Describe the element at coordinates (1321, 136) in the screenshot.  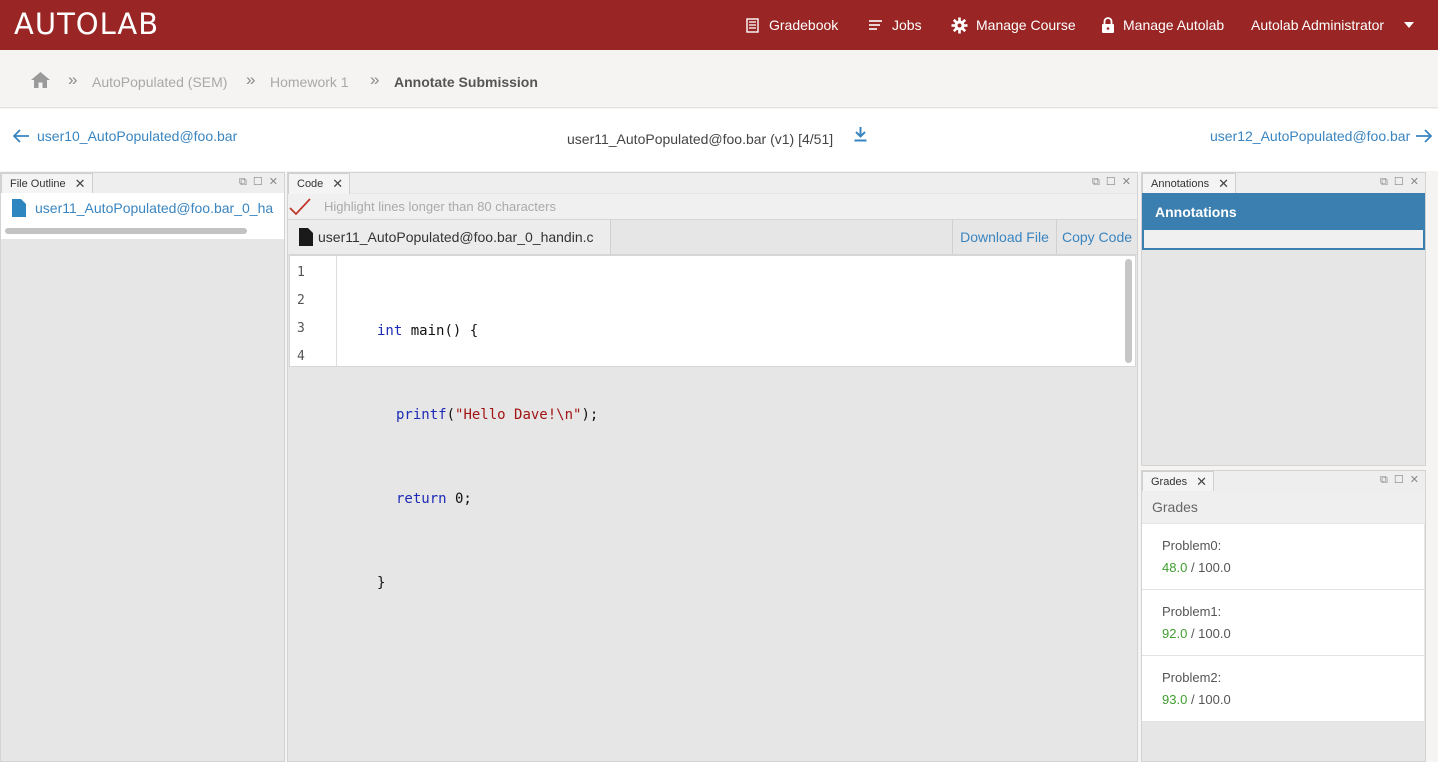
I see `next-submission-link: user12_AutoPopulated@foo.bar` at that location.